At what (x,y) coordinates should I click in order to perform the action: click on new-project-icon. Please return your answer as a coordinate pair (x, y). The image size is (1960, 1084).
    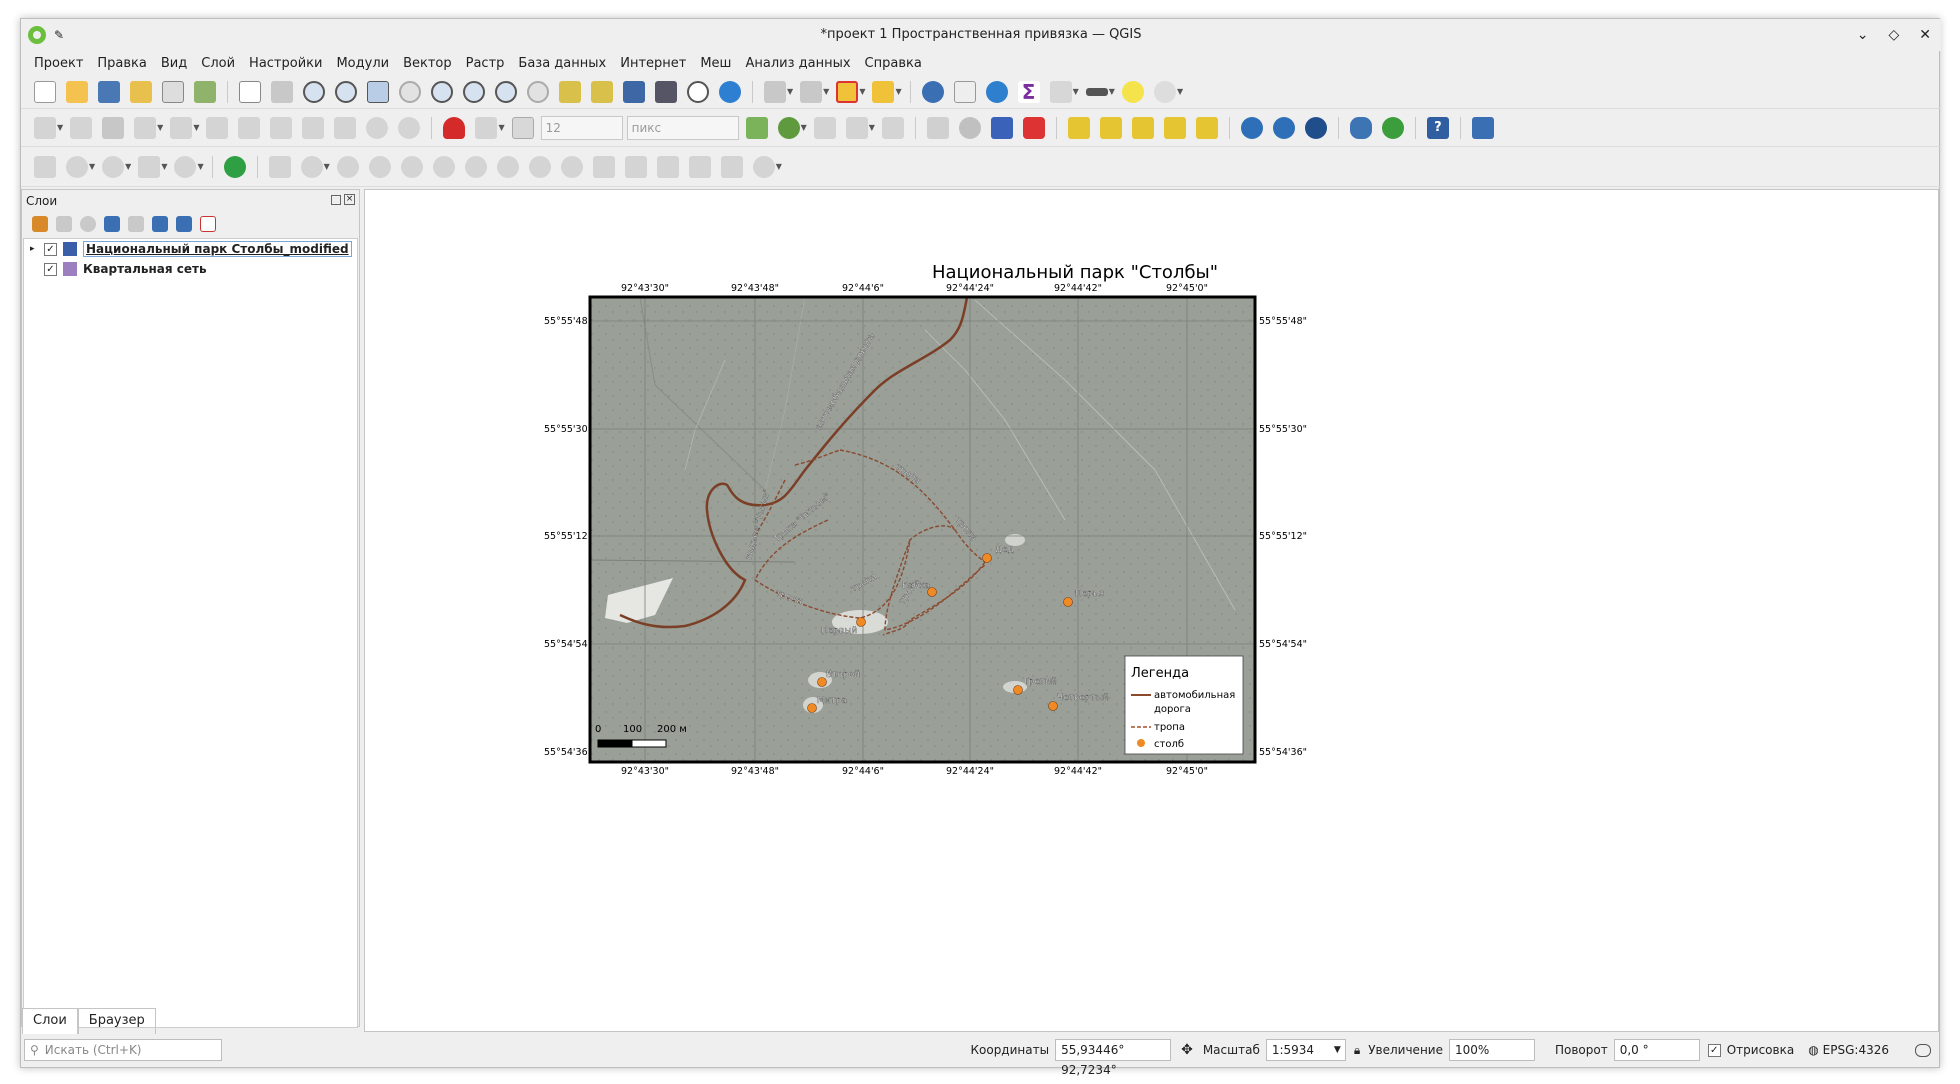
    Looking at the image, I should click on (45, 91).